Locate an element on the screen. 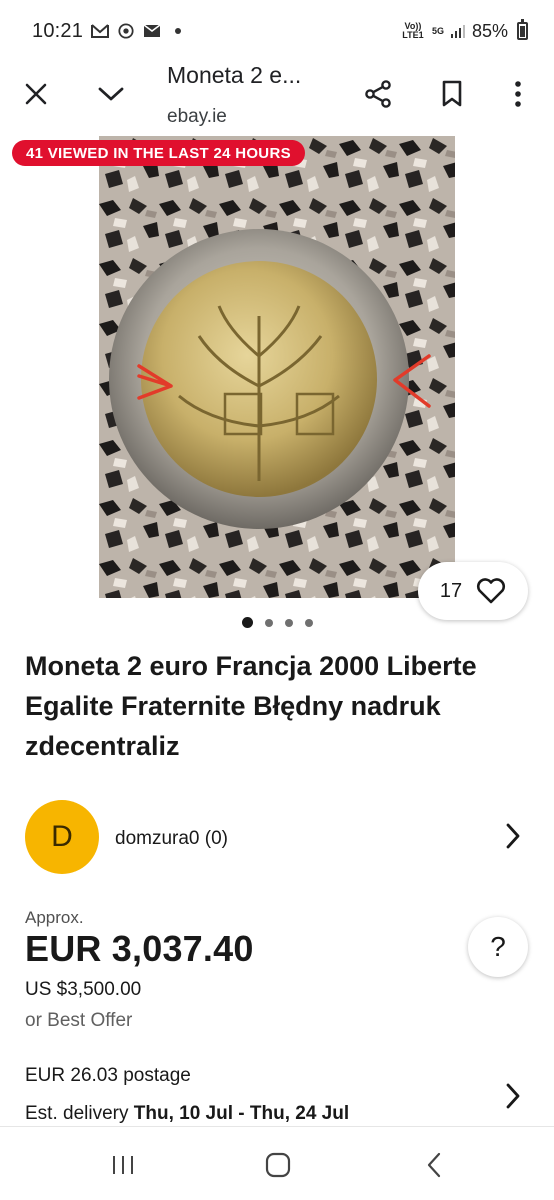 The image size is (554, 1200). battery-percent: 85% is located at coordinates (489, 30).